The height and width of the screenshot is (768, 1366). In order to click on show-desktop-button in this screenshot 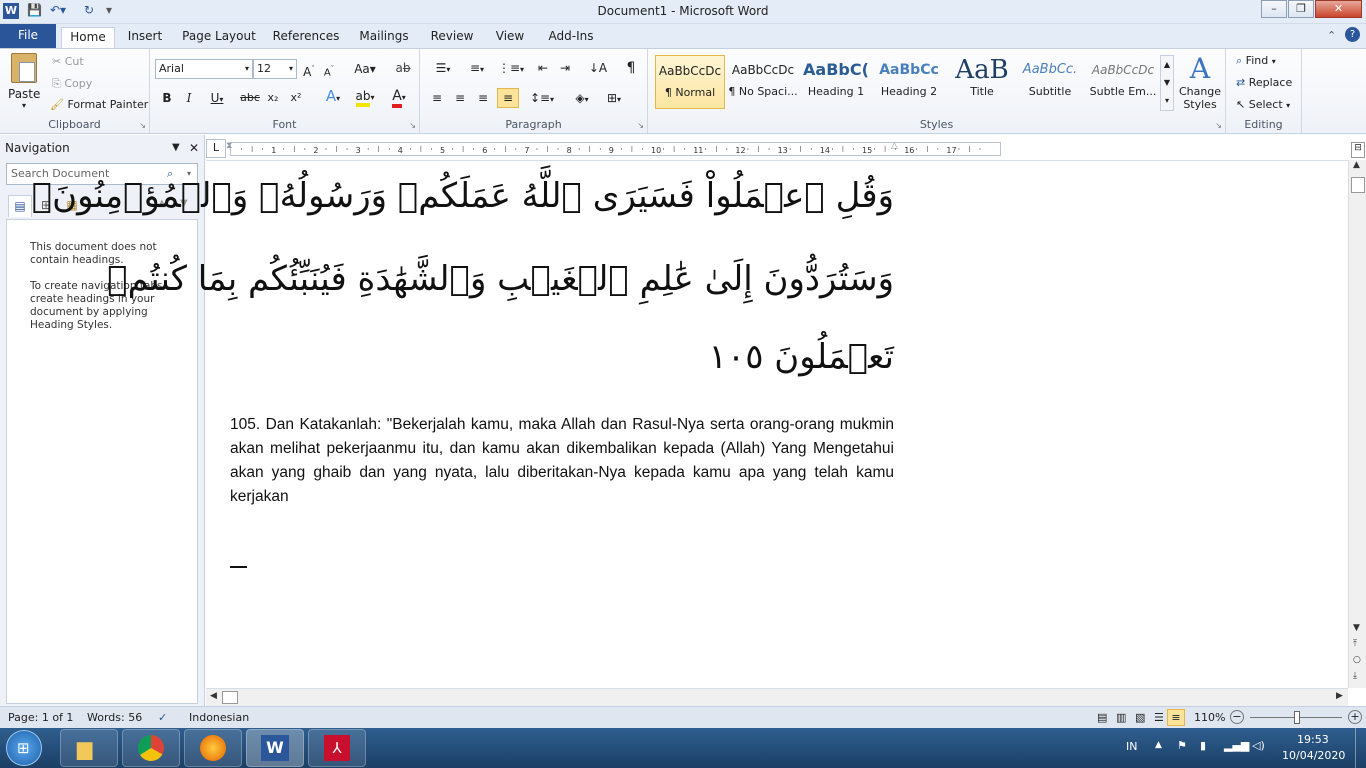, I will do `click(1360, 748)`.